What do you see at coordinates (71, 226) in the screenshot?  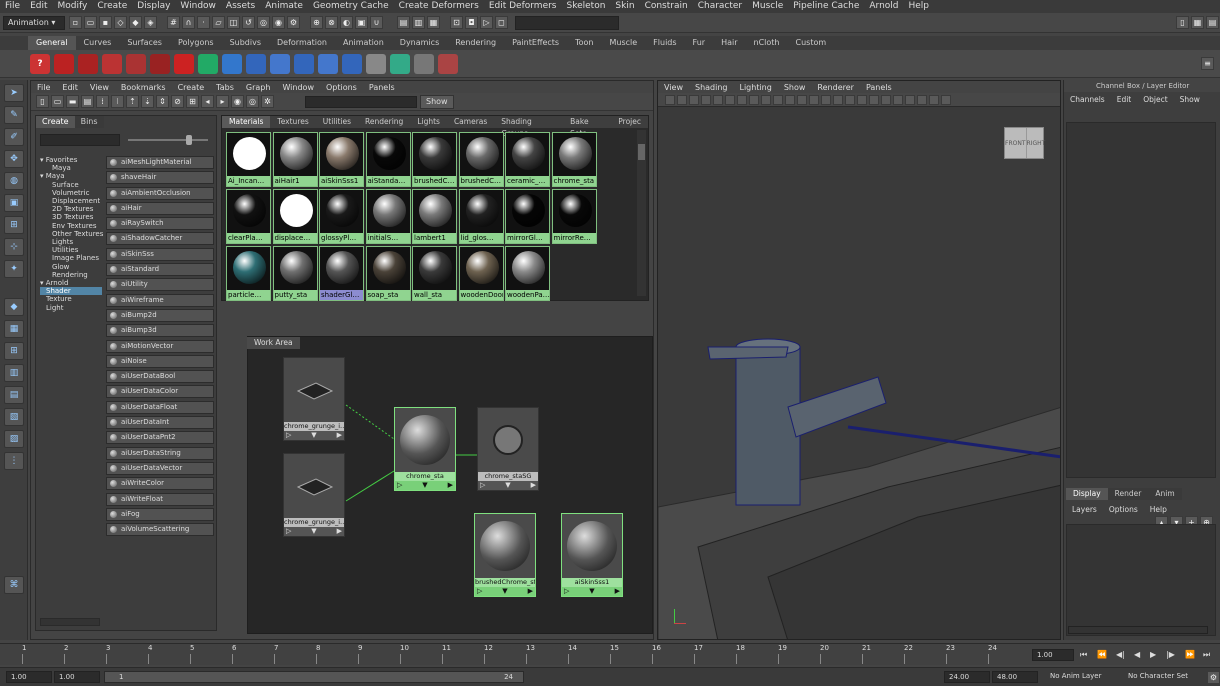 I see `tree-item: Env Textures` at bounding box center [71, 226].